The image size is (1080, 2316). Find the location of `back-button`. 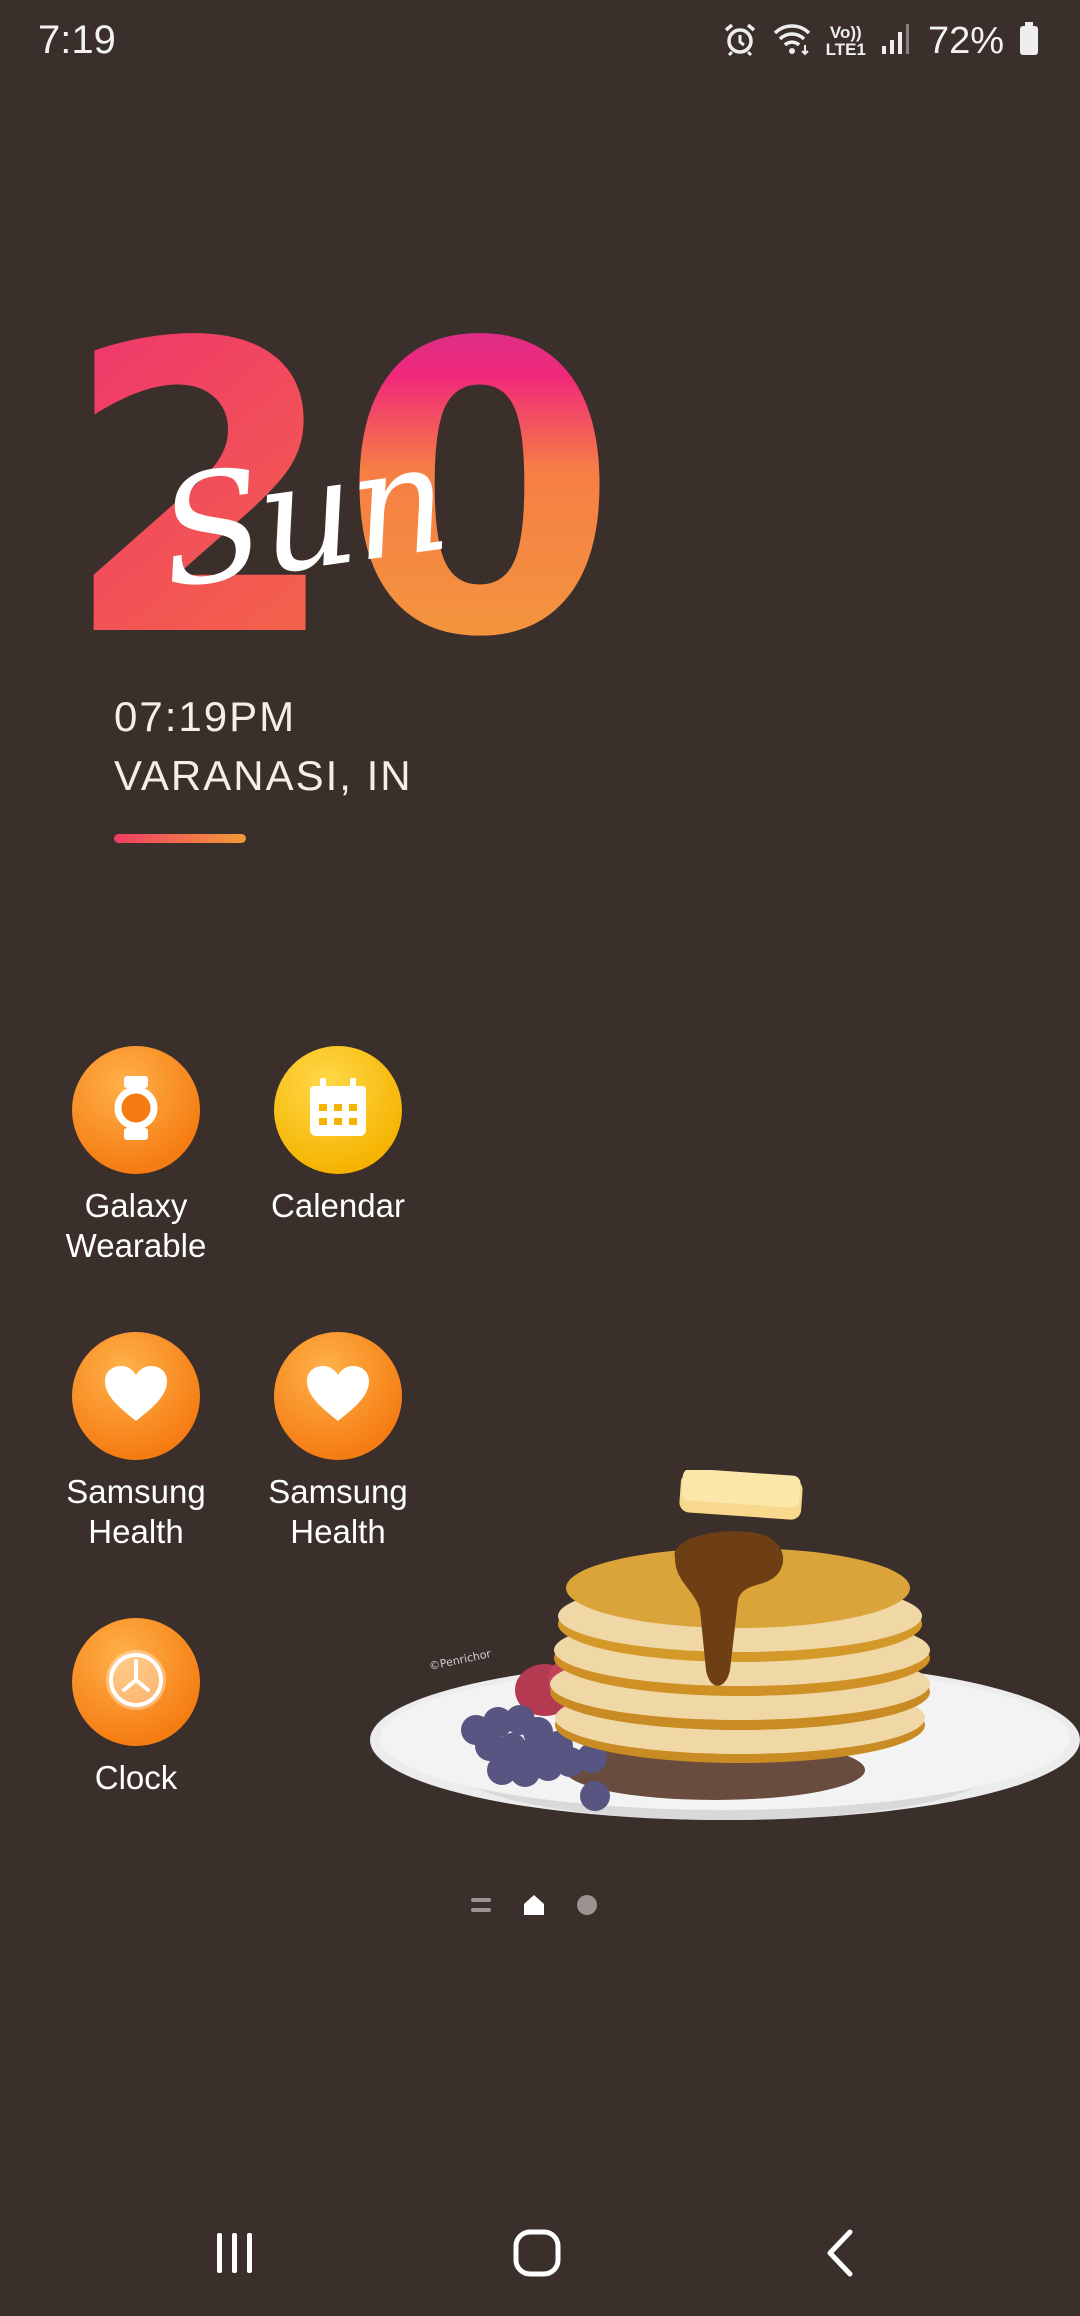

back-button is located at coordinates (840, 2255).